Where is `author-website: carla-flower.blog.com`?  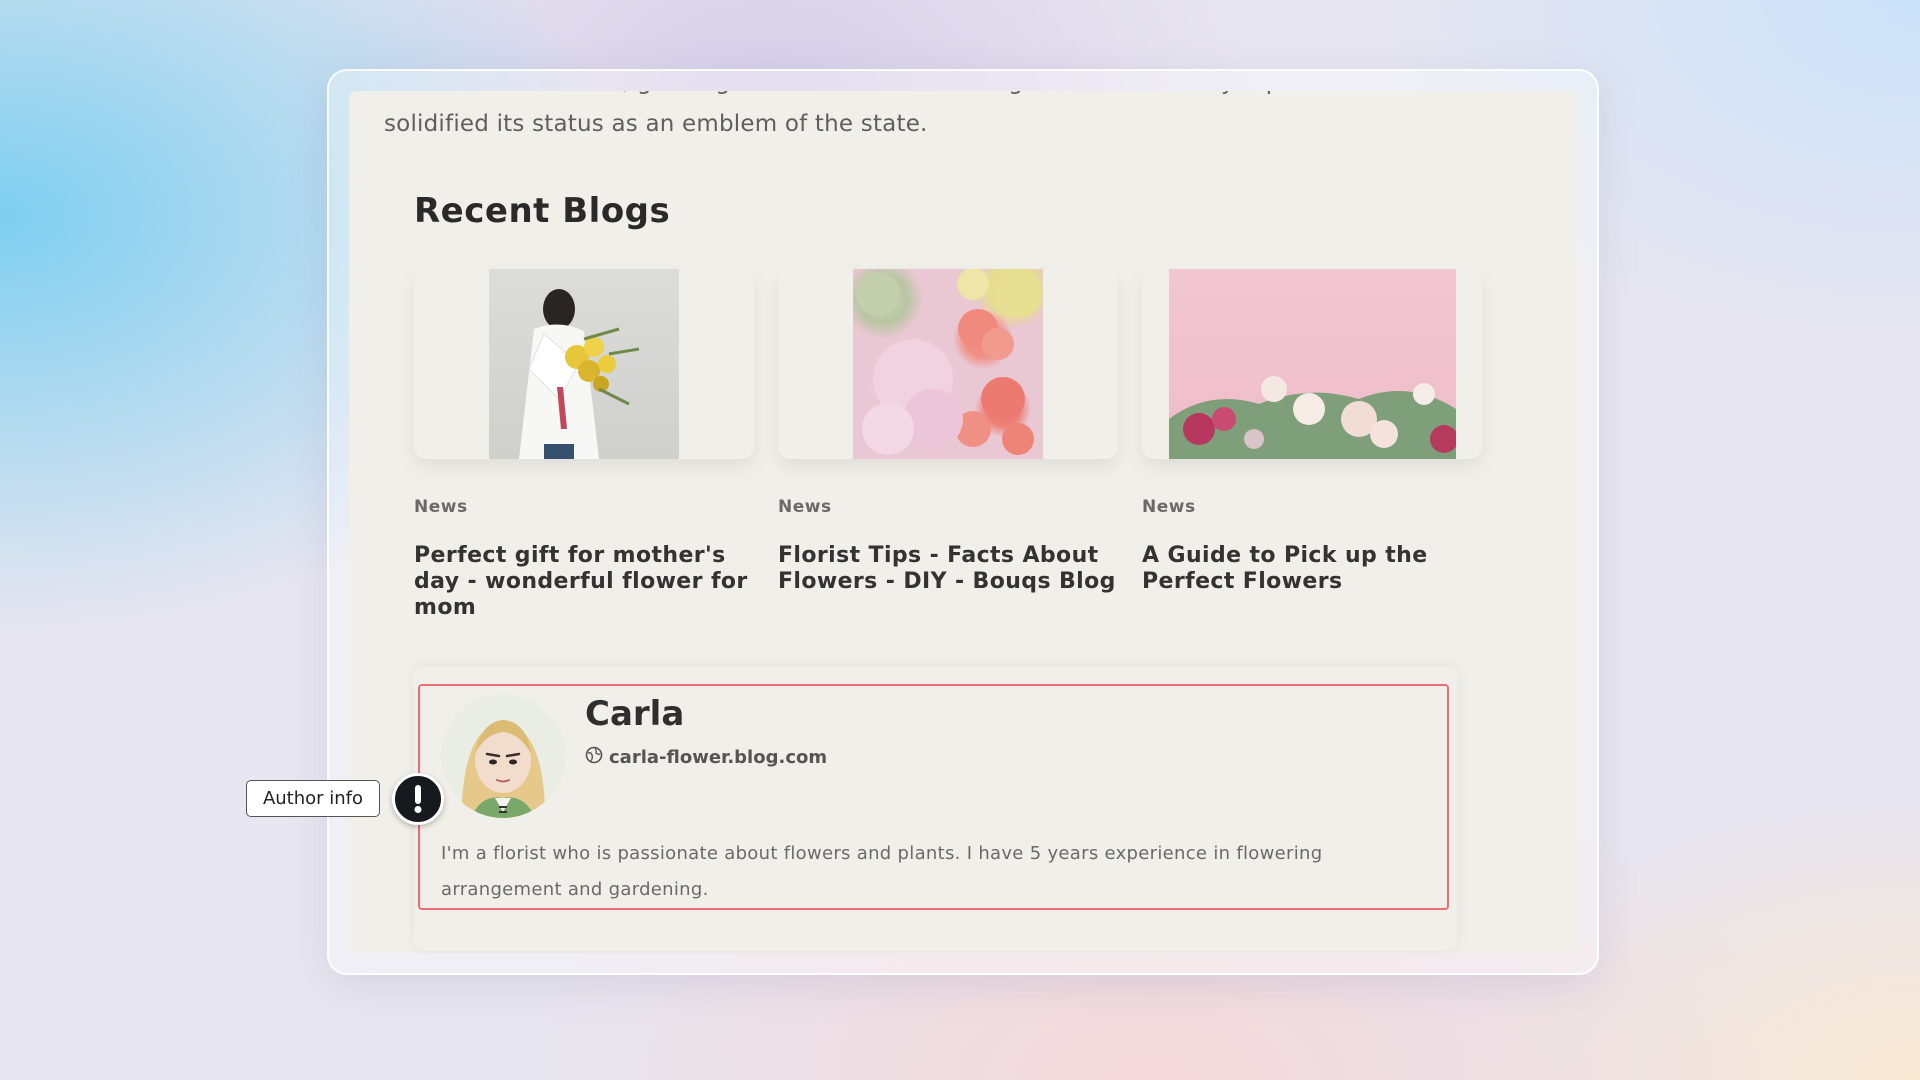
author-website: carla-flower.blog.com is located at coordinates (706, 757).